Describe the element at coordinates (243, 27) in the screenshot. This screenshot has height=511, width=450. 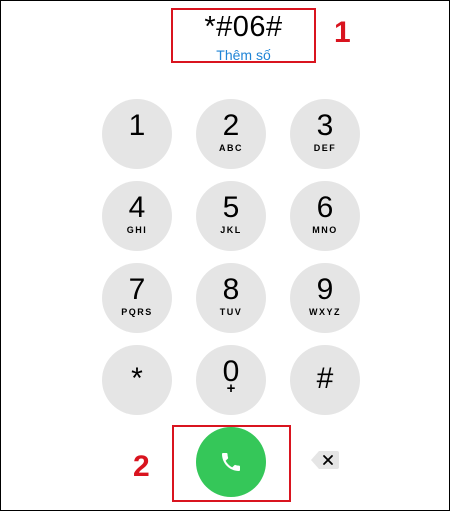
I see `dialed-number: *#06#` at that location.